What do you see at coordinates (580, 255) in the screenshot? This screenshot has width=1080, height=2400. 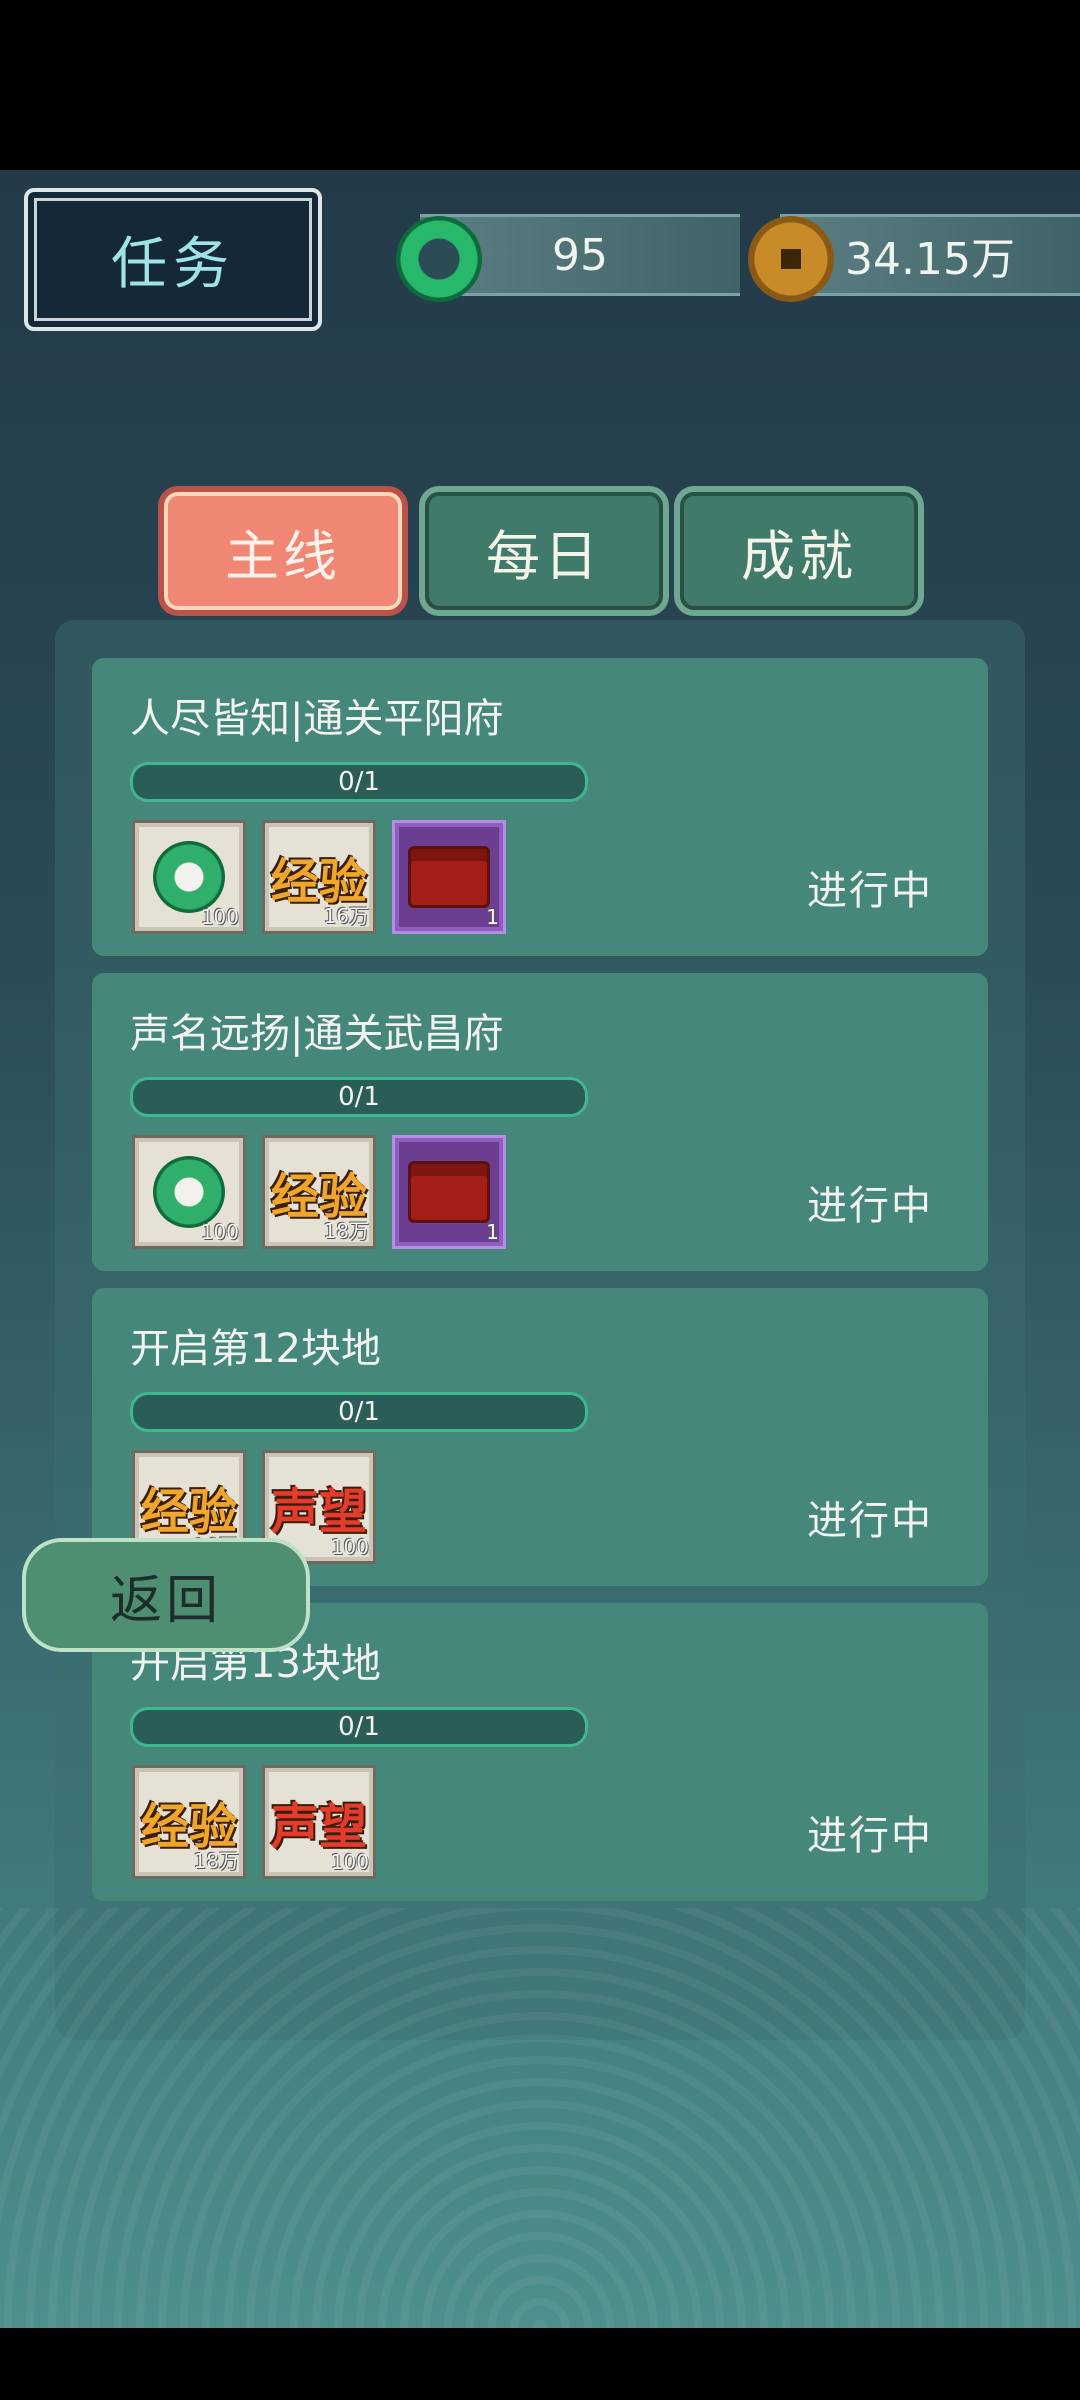 I see `jade-amount: 95` at bounding box center [580, 255].